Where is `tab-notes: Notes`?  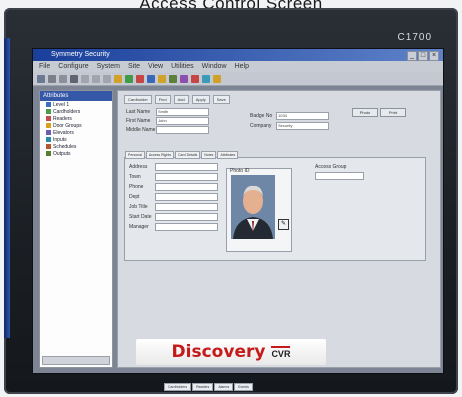 tab-notes: Notes is located at coordinates (209, 155).